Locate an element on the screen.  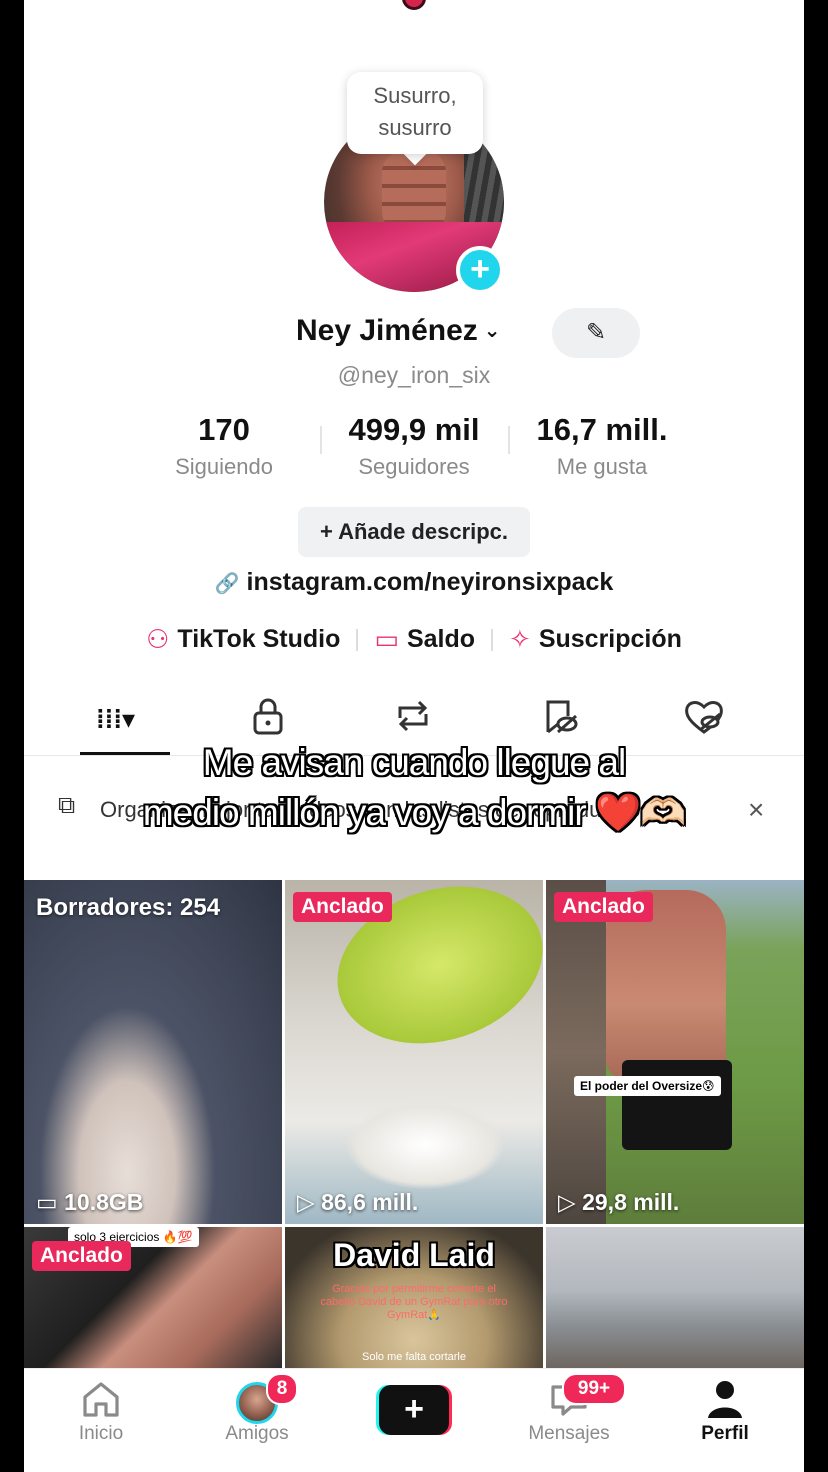
pencil-icon: ✎ is located at coordinates (596, 332).